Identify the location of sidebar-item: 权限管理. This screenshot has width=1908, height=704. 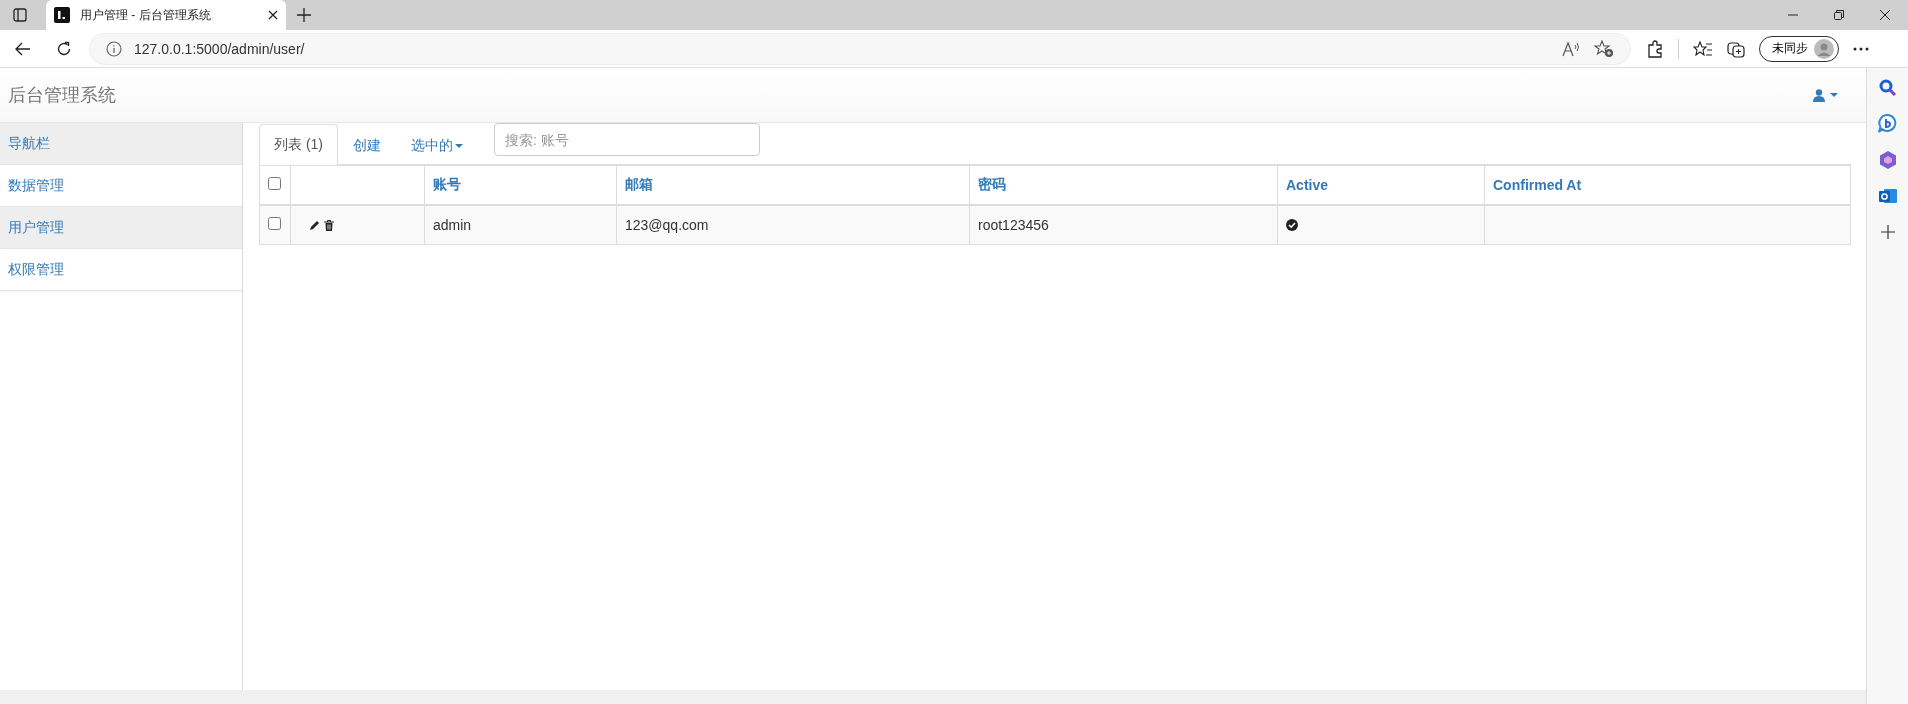
(121, 270).